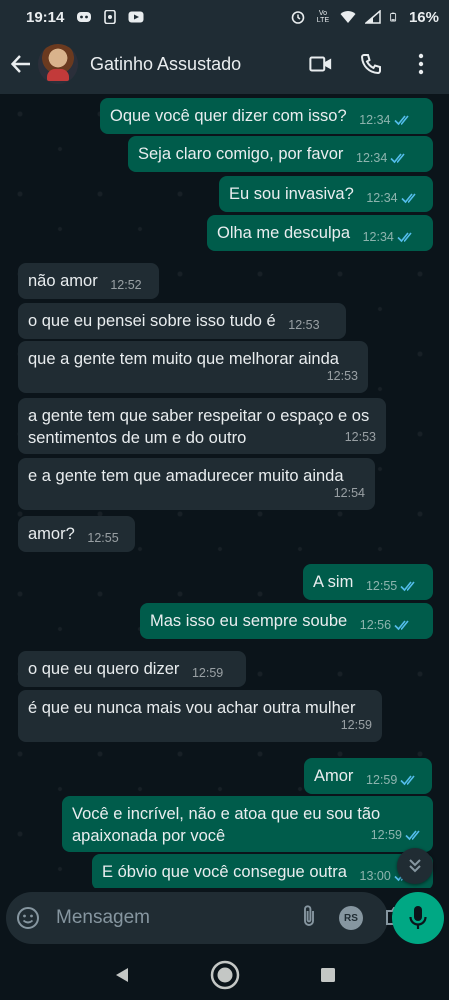 This screenshot has height=1000, width=449. What do you see at coordinates (58, 64) in the screenshot?
I see `contact-avatar` at bounding box center [58, 64].